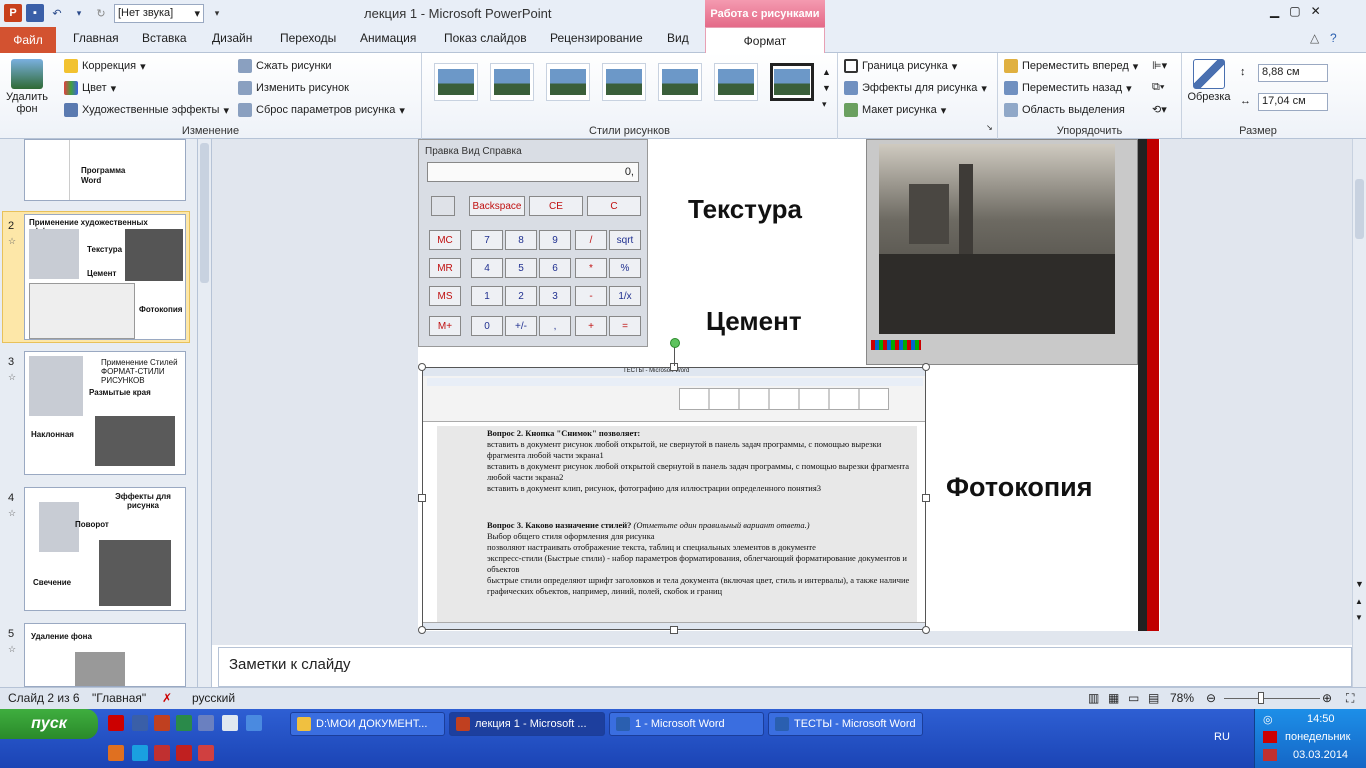 The image size is (1366, 768). What do you see at coordinates (678, 38) in the screenshot?
I see `tab-view: Вид` at bounding box center [678, 38].